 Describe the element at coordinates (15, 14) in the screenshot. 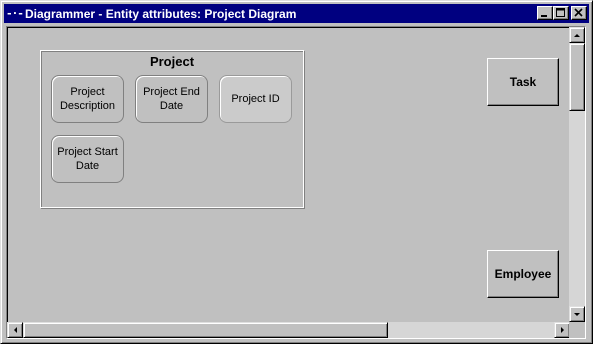

I see `app-icon: -·-` at that location.